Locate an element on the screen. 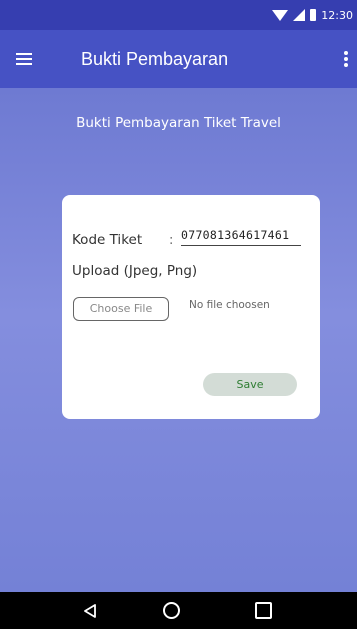  status-icons: 12:30 is located at coordinates (312, 15).